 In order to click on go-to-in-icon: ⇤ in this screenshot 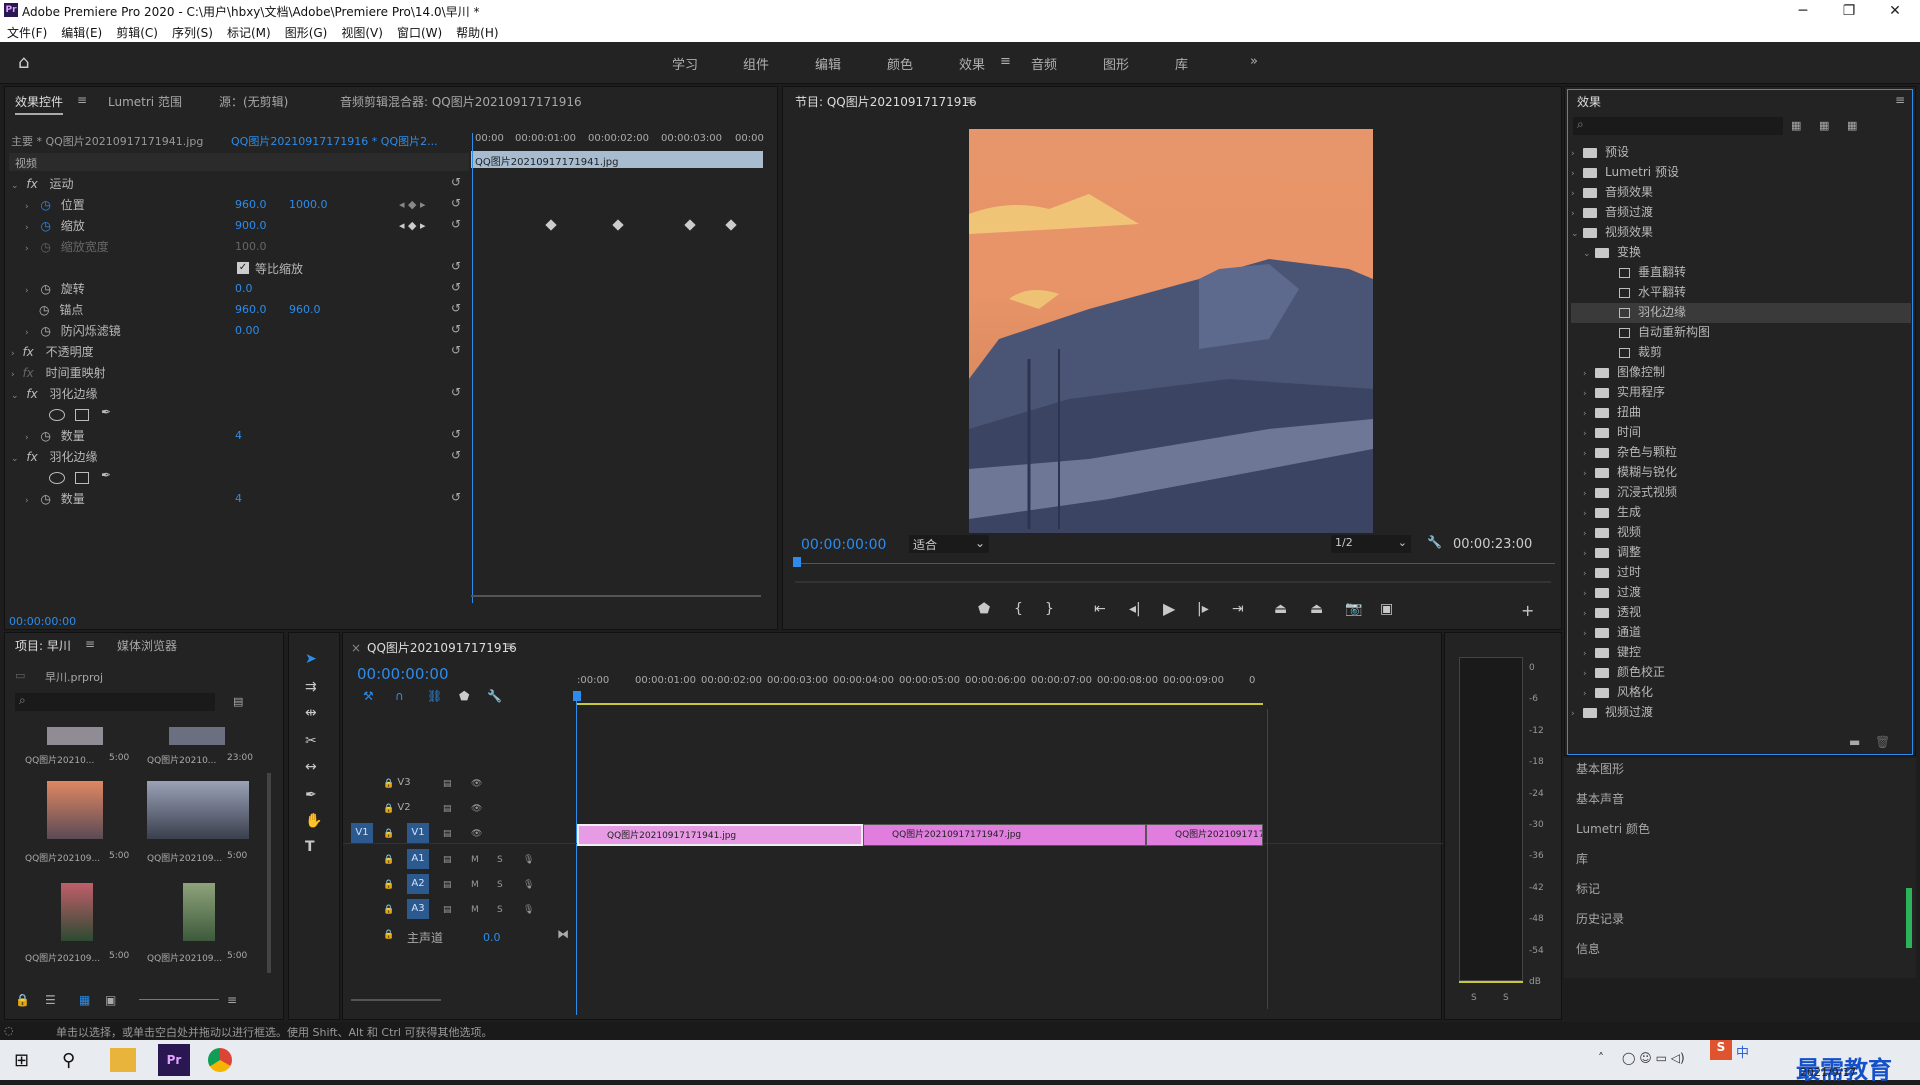, I will do `click(1100, 609)`.